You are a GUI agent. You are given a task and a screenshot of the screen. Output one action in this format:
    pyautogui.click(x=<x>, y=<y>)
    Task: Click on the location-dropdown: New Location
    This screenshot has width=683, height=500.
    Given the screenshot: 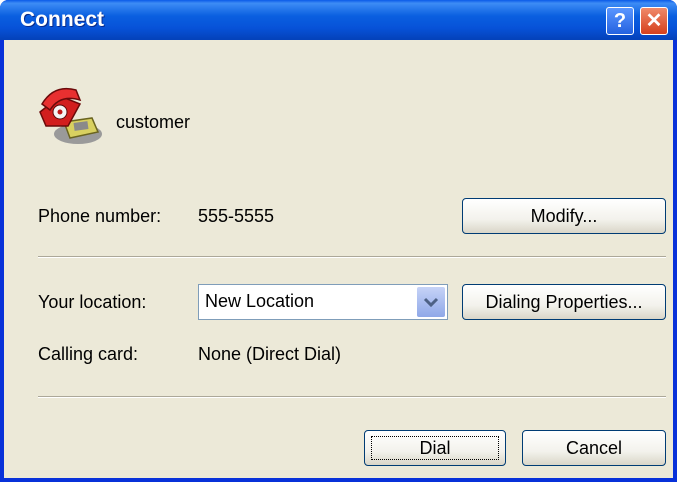 What is the action you would take?
    pyautogui.click(x=323, y=302)
    